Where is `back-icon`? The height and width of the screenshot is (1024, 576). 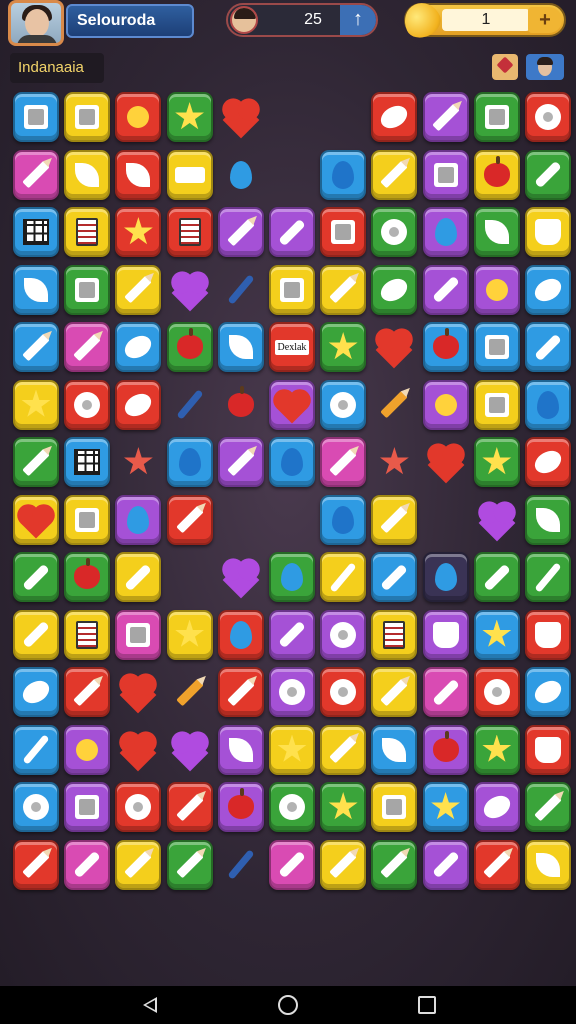
back-icon is located at coordinates (150, 1005).